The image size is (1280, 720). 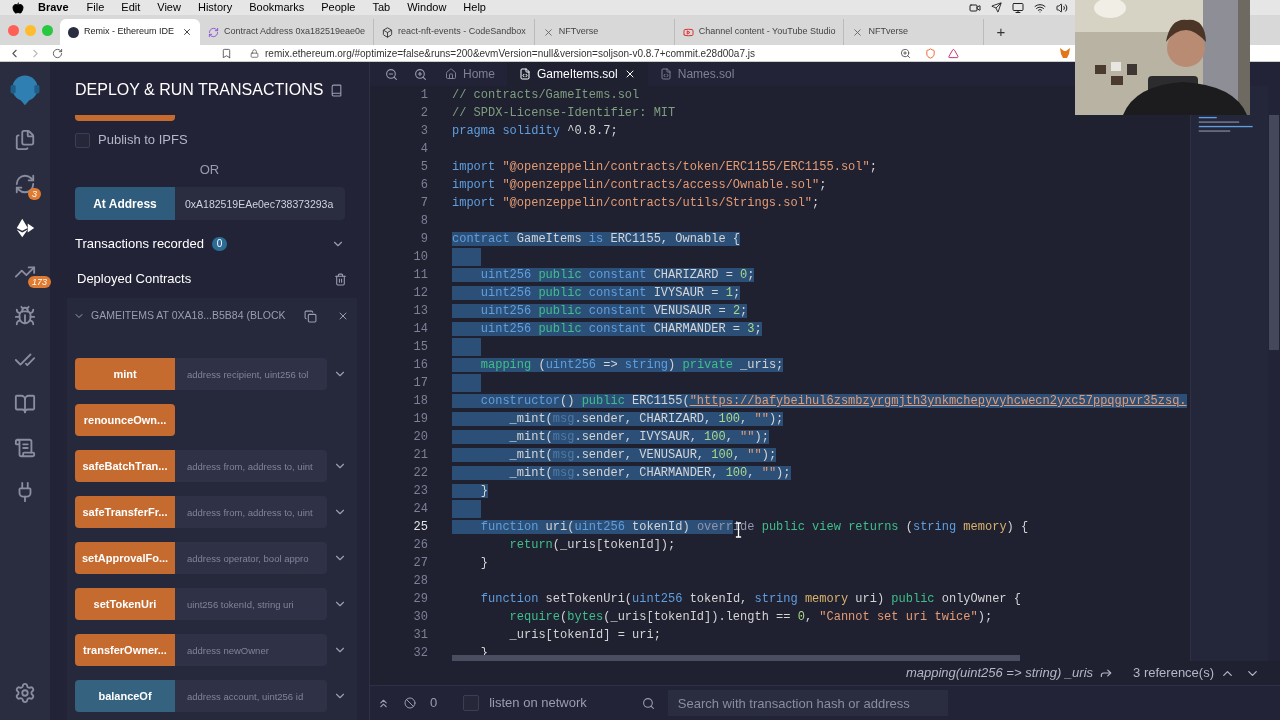 I want to click on menu-item: File, so click(x=95, y=8).